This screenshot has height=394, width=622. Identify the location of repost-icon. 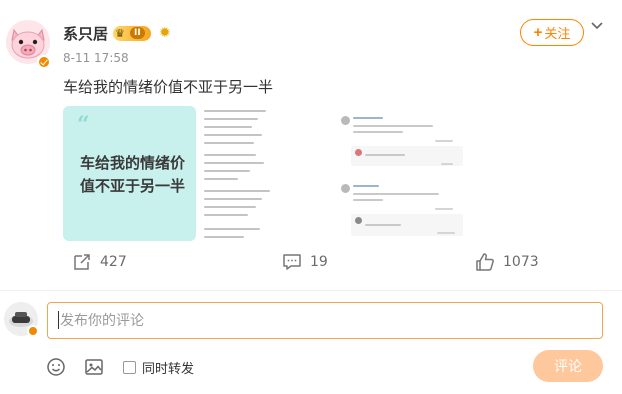
(82, 262).